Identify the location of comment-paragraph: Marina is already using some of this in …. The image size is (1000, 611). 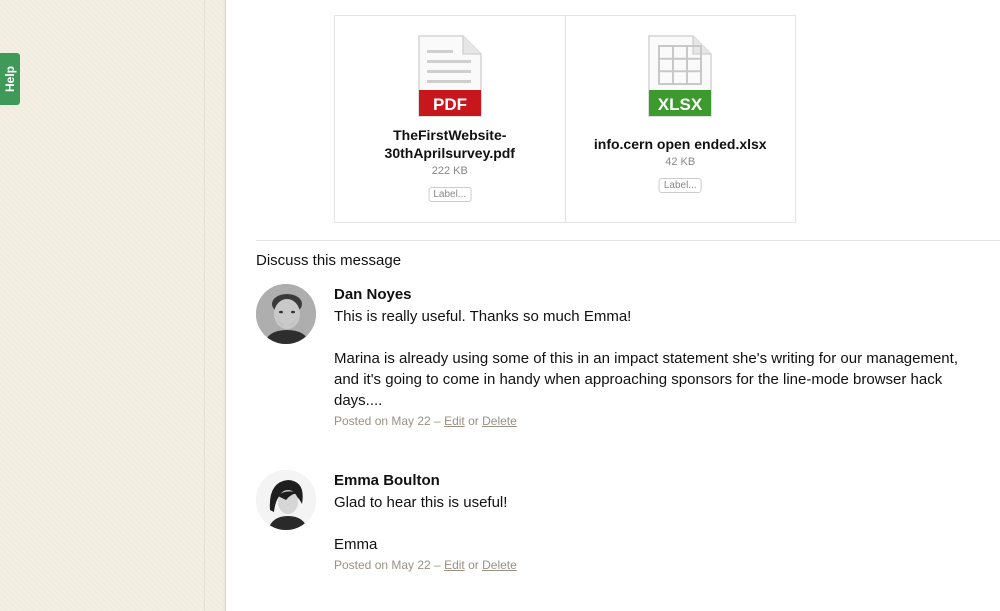
(646, 379).